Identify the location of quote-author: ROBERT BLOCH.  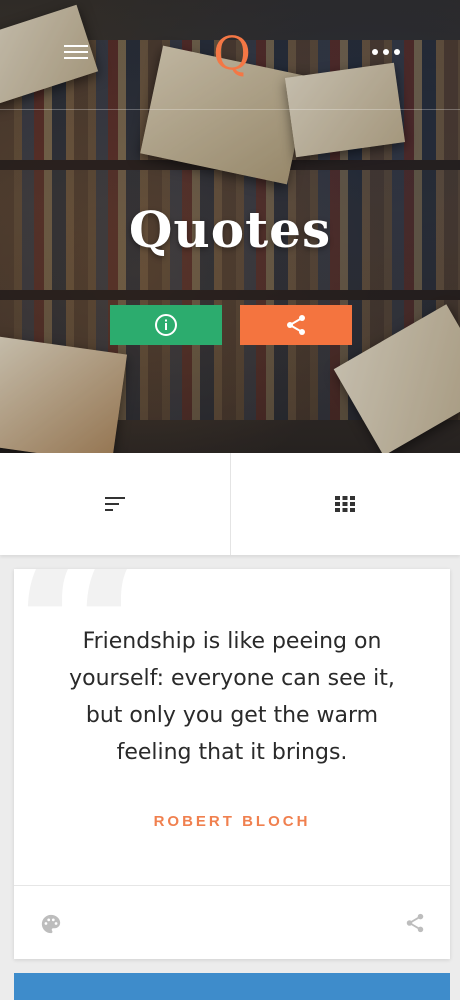
(232, 821).